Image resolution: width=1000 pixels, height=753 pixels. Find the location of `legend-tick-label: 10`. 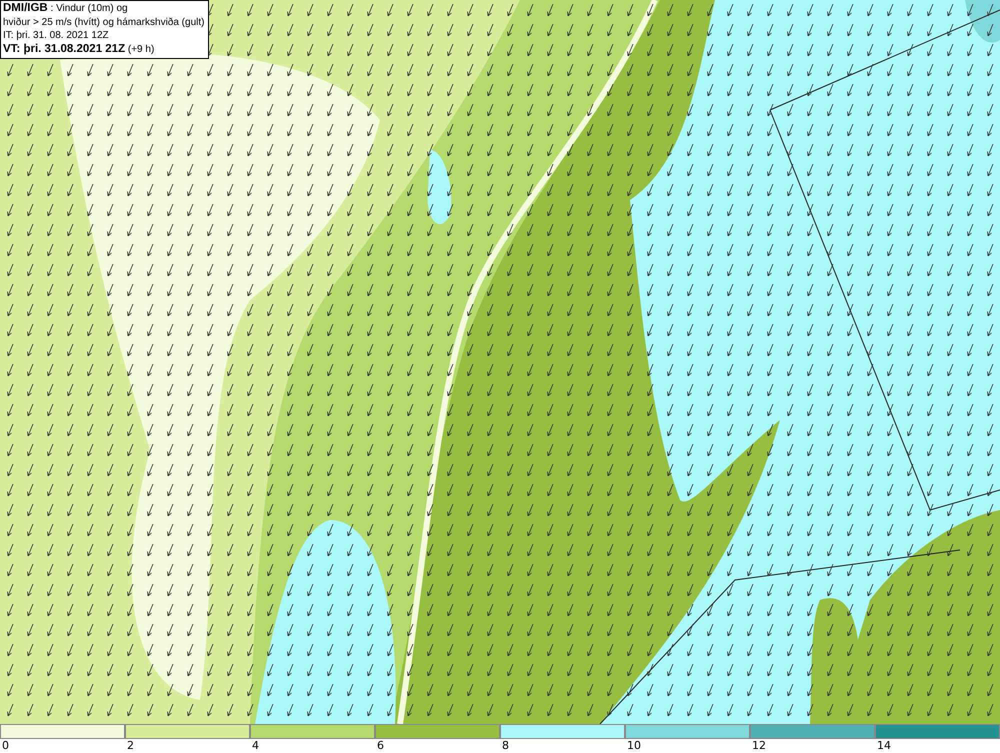

legend-tick-label: 10 is located at coordinates (634, 746).